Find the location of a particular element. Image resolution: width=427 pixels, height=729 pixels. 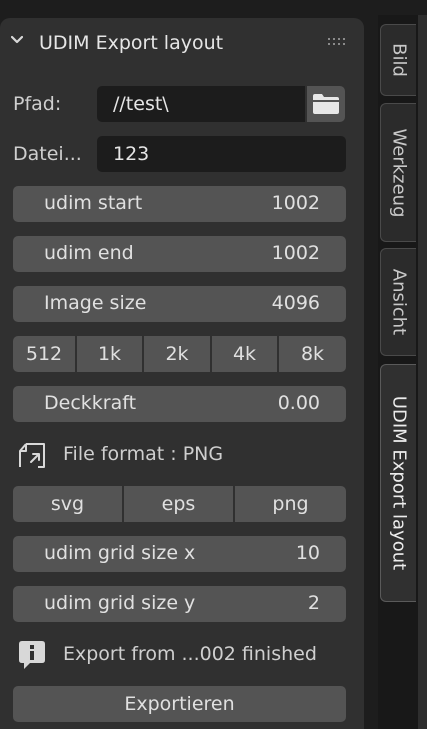

udim-end-value: 1002 is located at coordinates (295, 253).